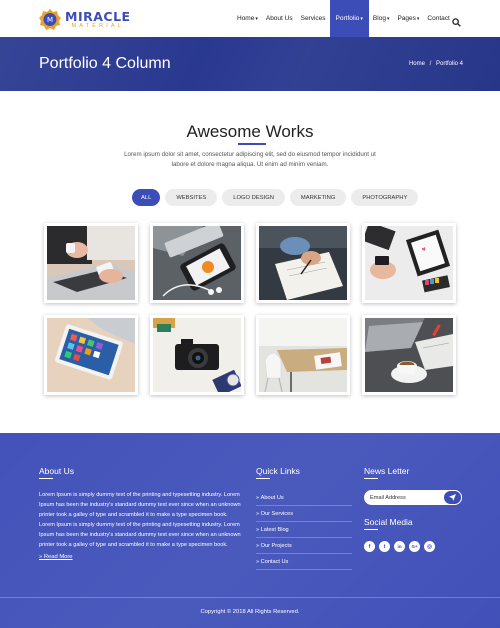 The image size is (500, 628). I want to click on portfolio-item-desk-notebook: ♥, so click(409, 263).